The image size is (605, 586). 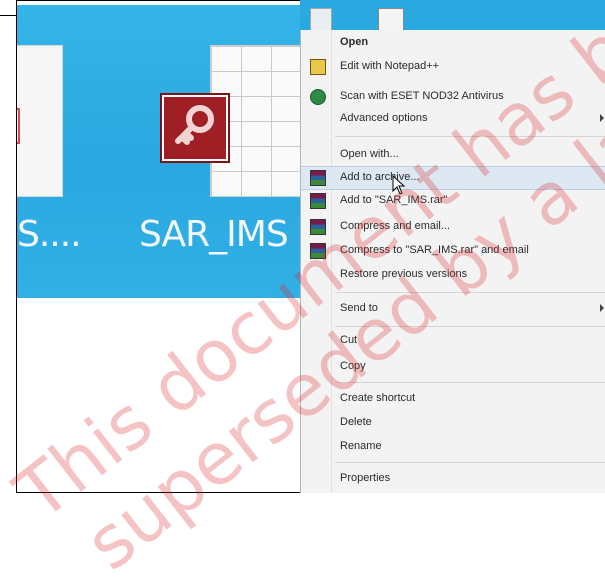 I want to click on menu-item-label: Properties, so click(x=365, y=478).